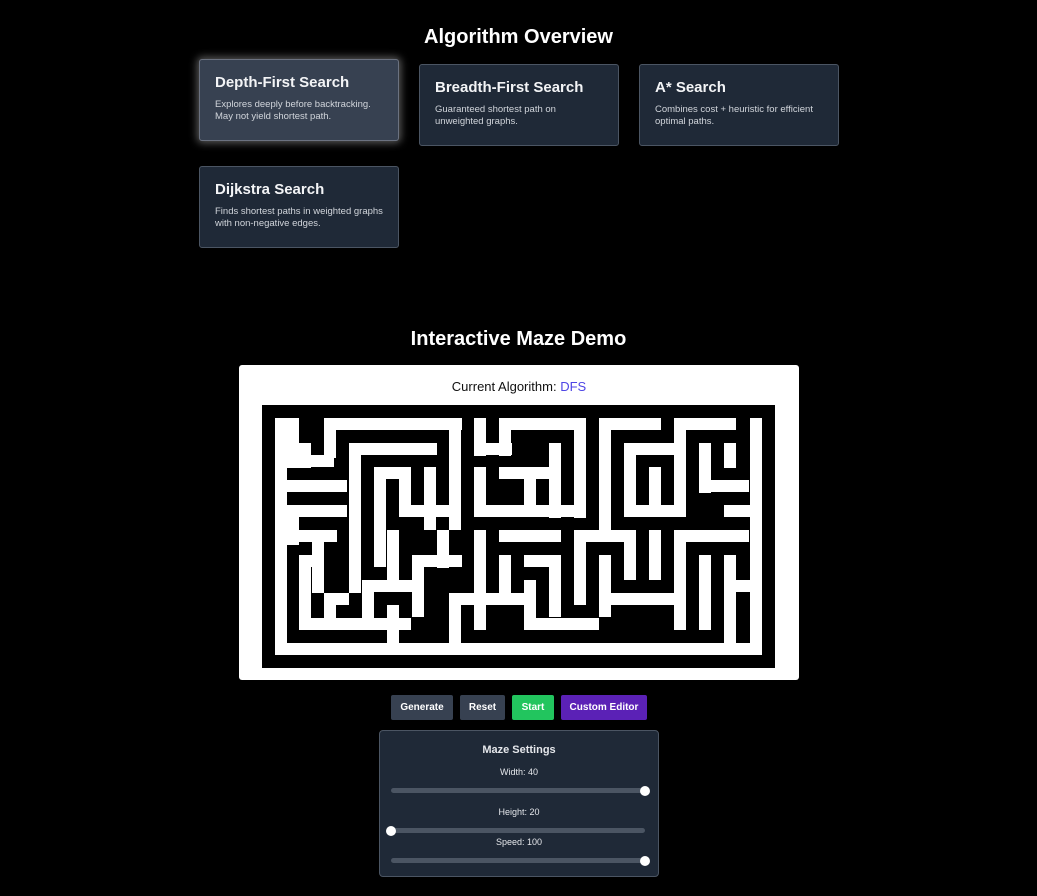 This screenshot has width=1037, height=896. I want to click on speed-slider, so click(520, 860).